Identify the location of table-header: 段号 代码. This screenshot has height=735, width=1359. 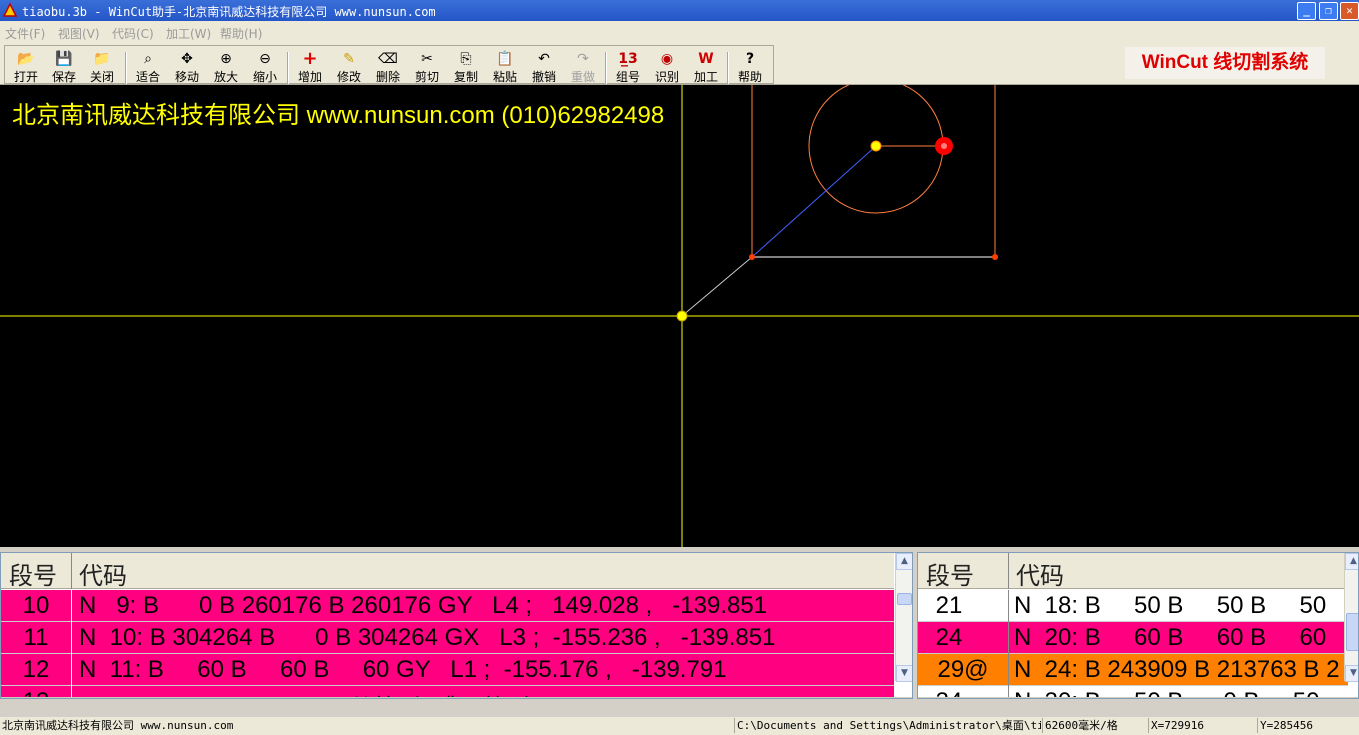
(447, 571).